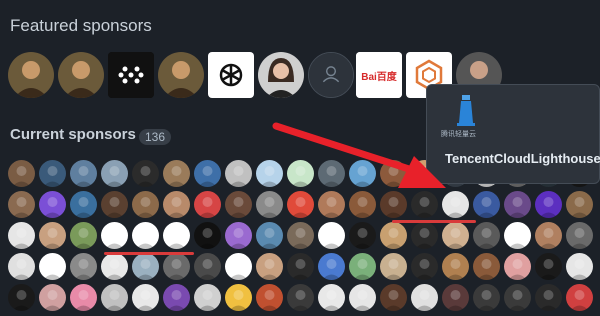 The height and width of the screenshot is (316, 600). Describe the element at coordinates (231, 75) in the screenshot. I see `openai-logo` at that location.